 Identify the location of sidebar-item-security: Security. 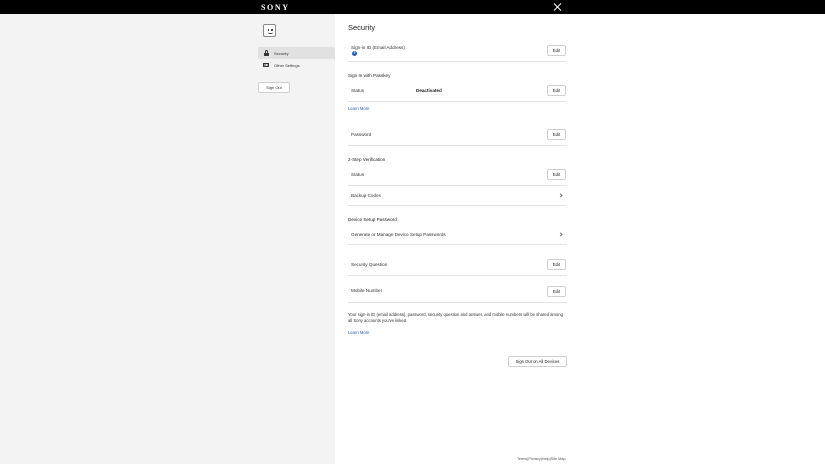
(296, 53).